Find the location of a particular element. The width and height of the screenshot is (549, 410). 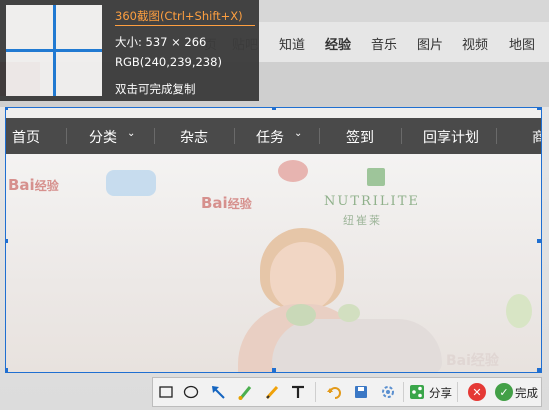

brush-tool-icon is located at coordinates (245, 392).